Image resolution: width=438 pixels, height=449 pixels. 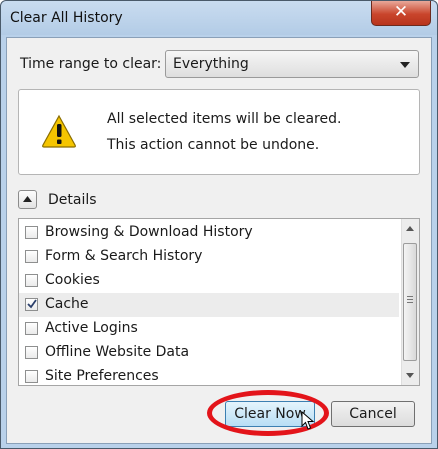 I want to click on item-label: Active Logins, so click(x=91, y=328).